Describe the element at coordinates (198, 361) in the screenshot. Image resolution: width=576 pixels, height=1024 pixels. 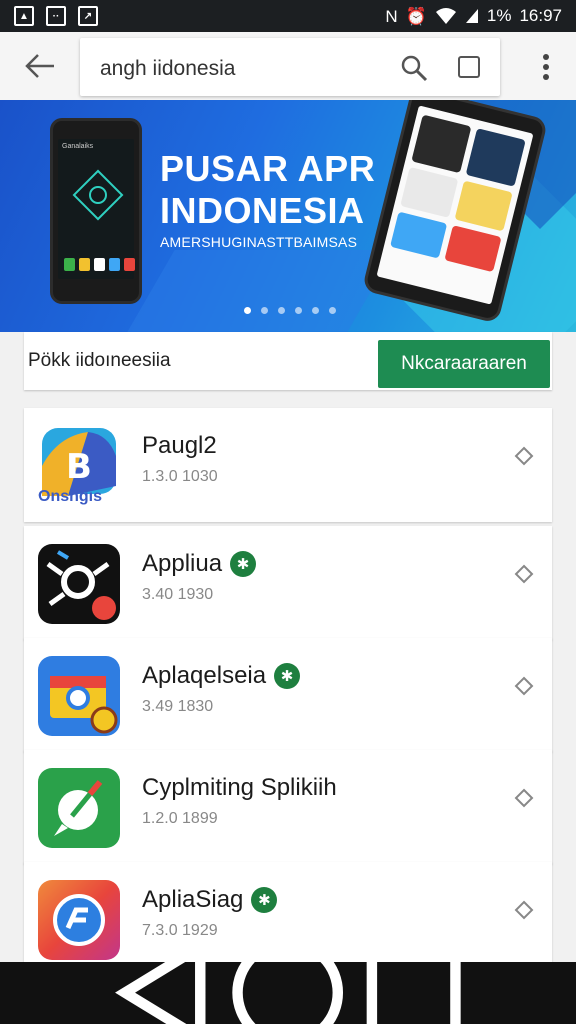
I see `query-field: Pökk iidoıneesiia` at that location.